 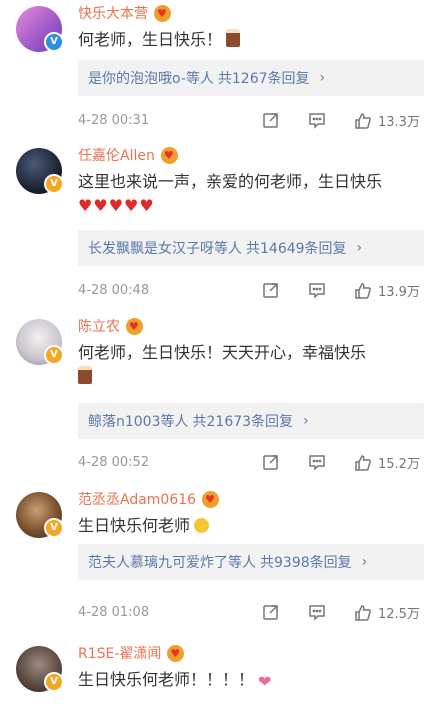 I want to click on heart-emoji: ❤, so click(x=265, y=681).